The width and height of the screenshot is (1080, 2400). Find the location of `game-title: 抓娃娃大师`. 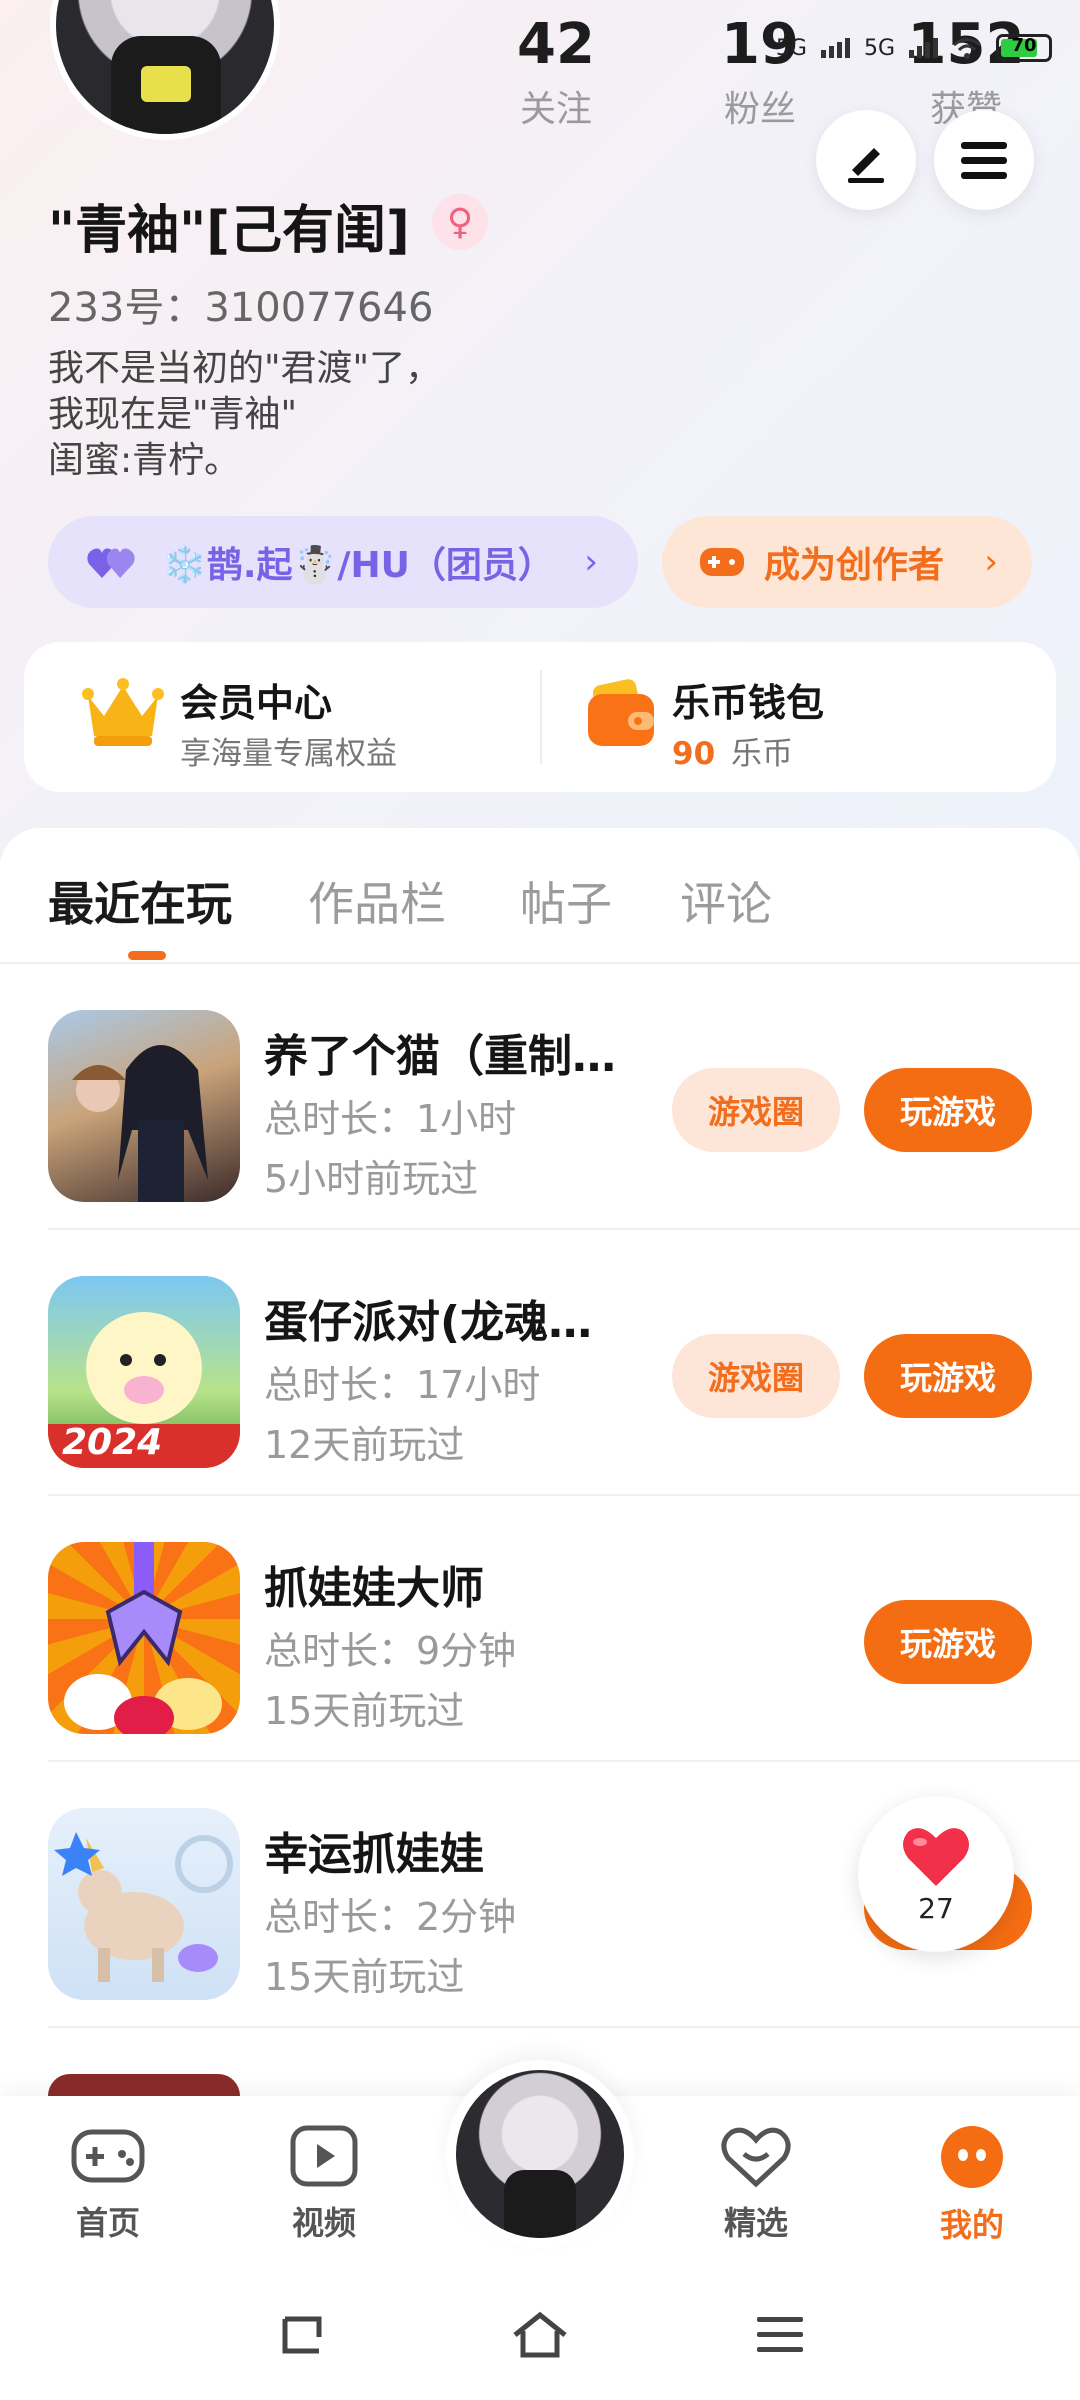

game-title: 抓娃娃大师 is located at coordinates (374, 1588).